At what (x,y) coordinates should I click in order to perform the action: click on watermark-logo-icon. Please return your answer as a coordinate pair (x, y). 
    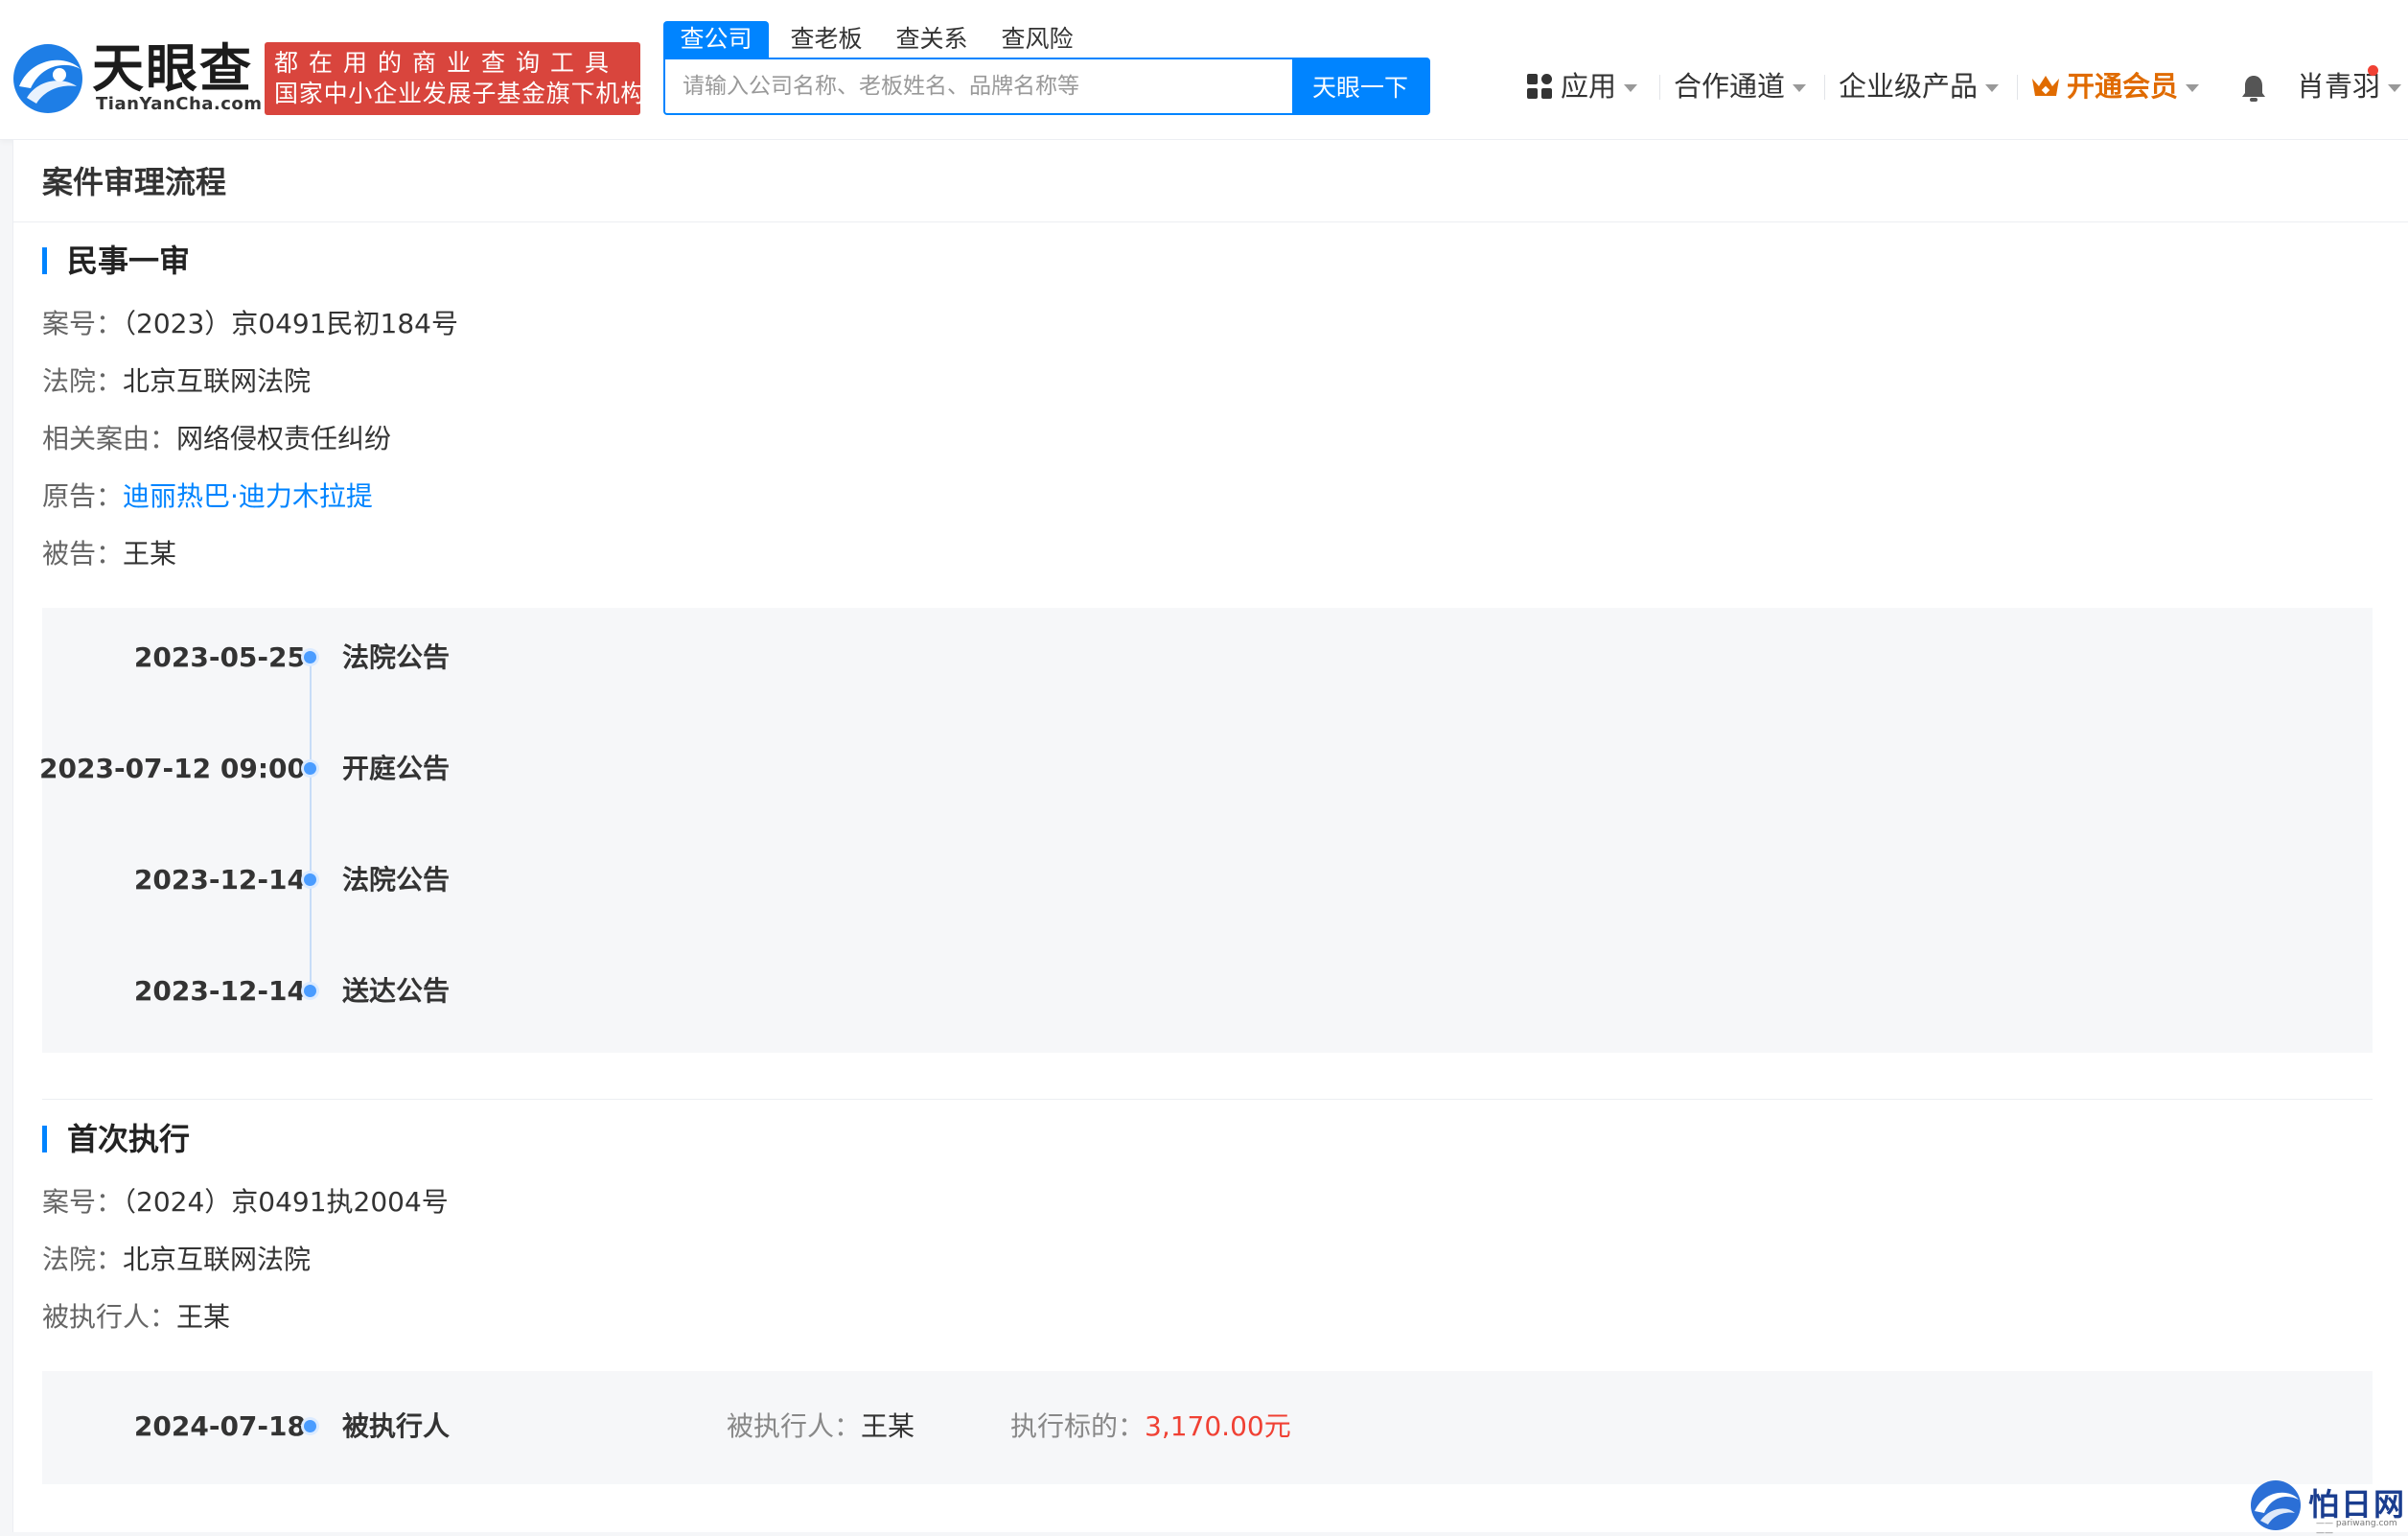
    Looking at the image, I should click on (2276, 1505).